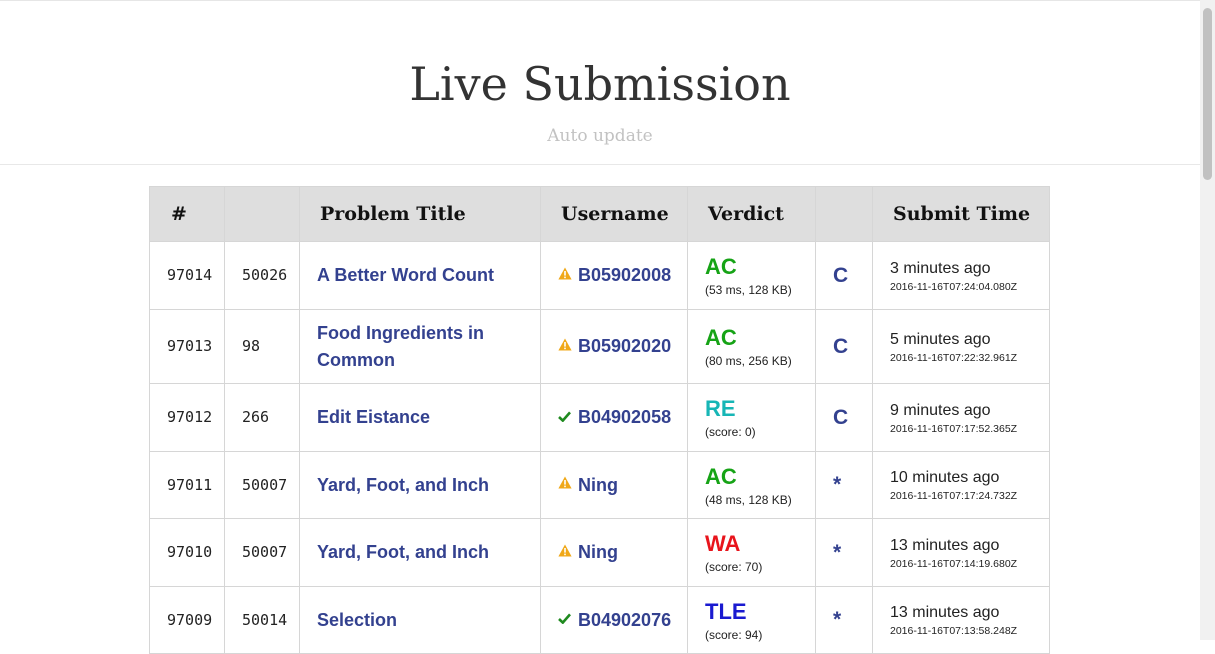 The width and height of the screenshot is (1215, 654). I want to click on problem-id: 50026, so click(265, 275).